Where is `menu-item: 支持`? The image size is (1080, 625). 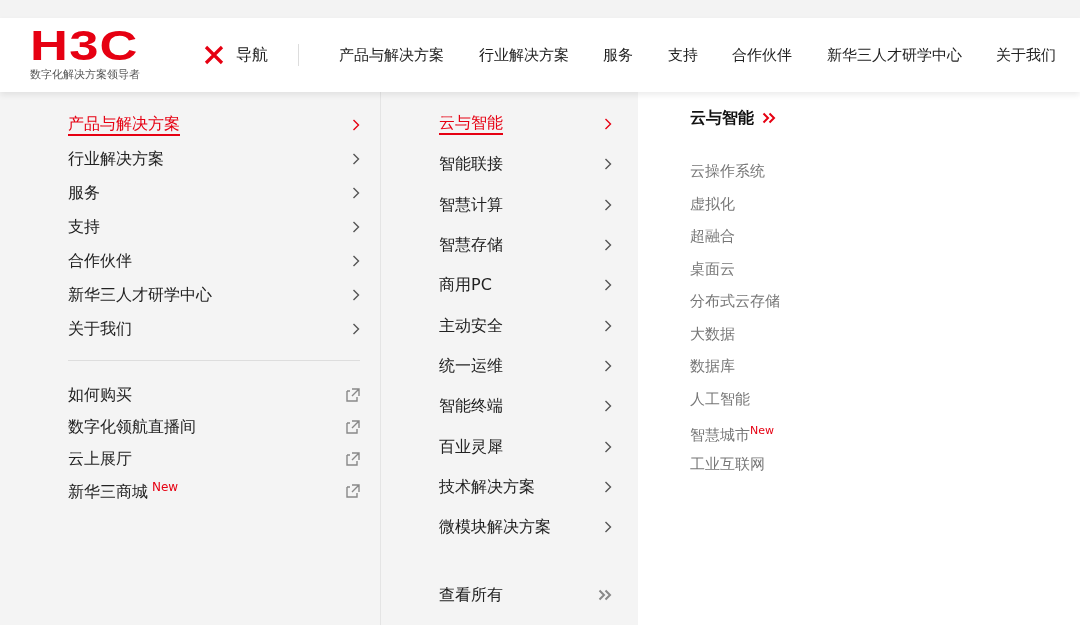
menu-item: 支持 is located at coordinates (214, 227).